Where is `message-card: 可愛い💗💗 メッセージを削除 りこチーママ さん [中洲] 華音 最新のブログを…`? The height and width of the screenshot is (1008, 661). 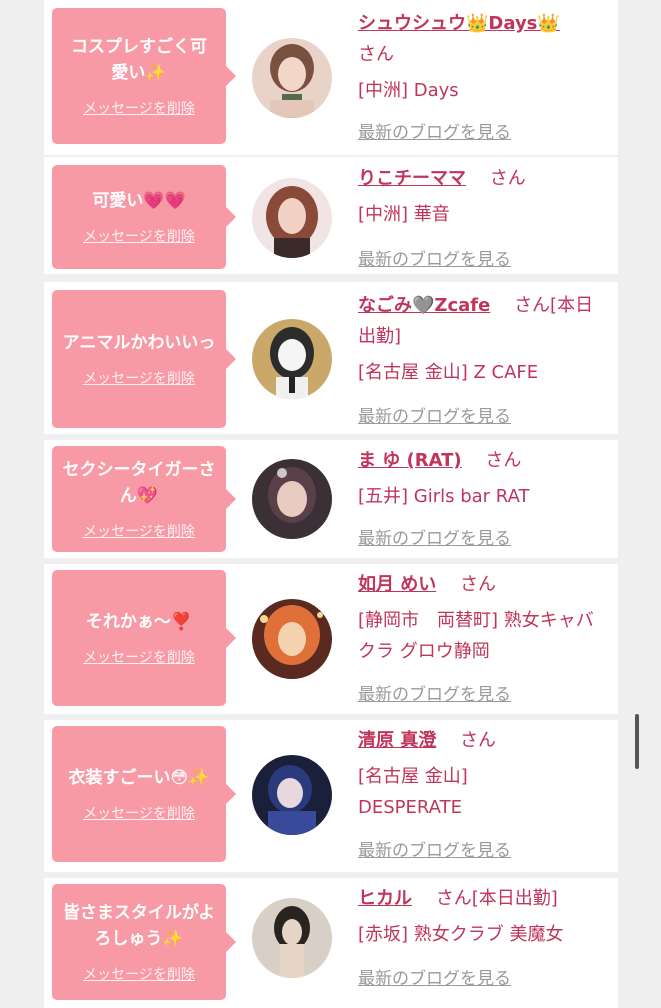
message-card: 可愛い💗💗 メッセージを削除 りこチーママ さん [中洲] 華音 最新のブログを… is located at coordinates (331, 215).